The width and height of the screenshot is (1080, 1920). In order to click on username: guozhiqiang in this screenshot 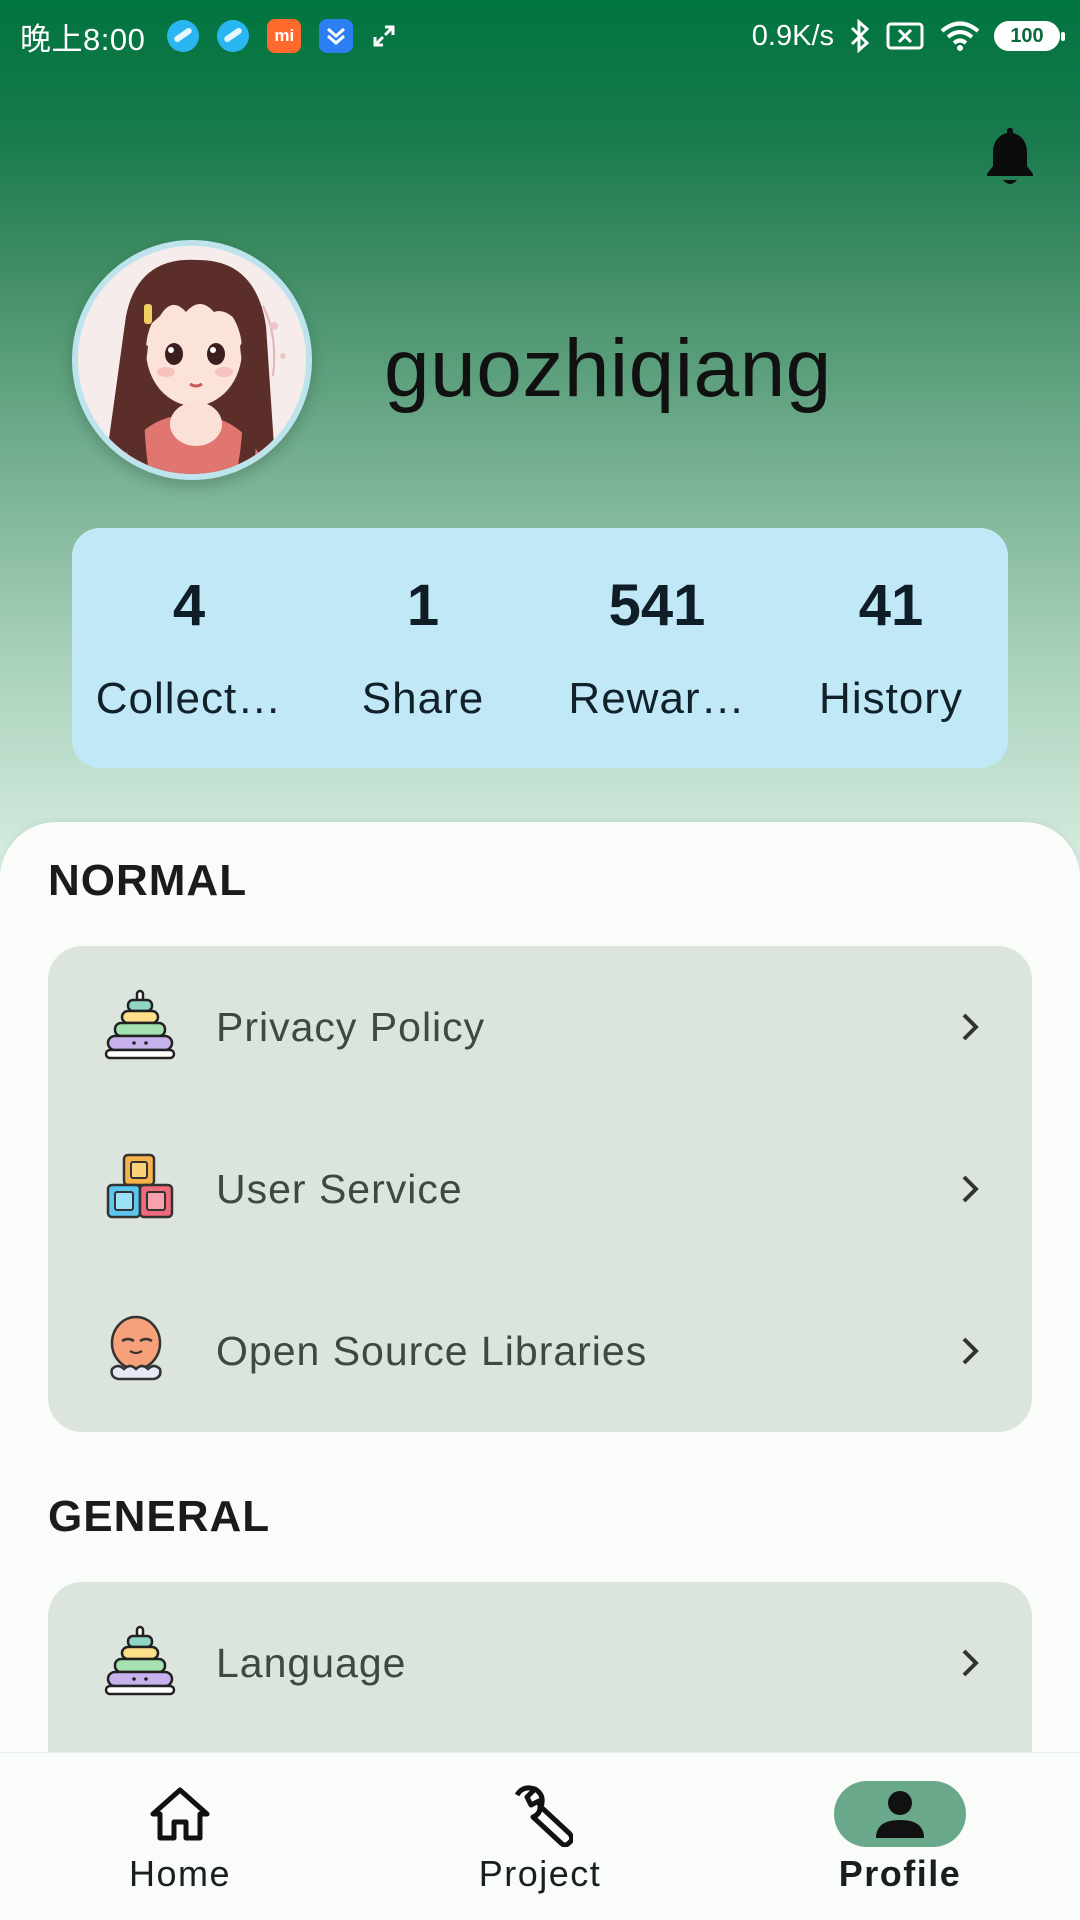, I will do `click(608, 368)`.